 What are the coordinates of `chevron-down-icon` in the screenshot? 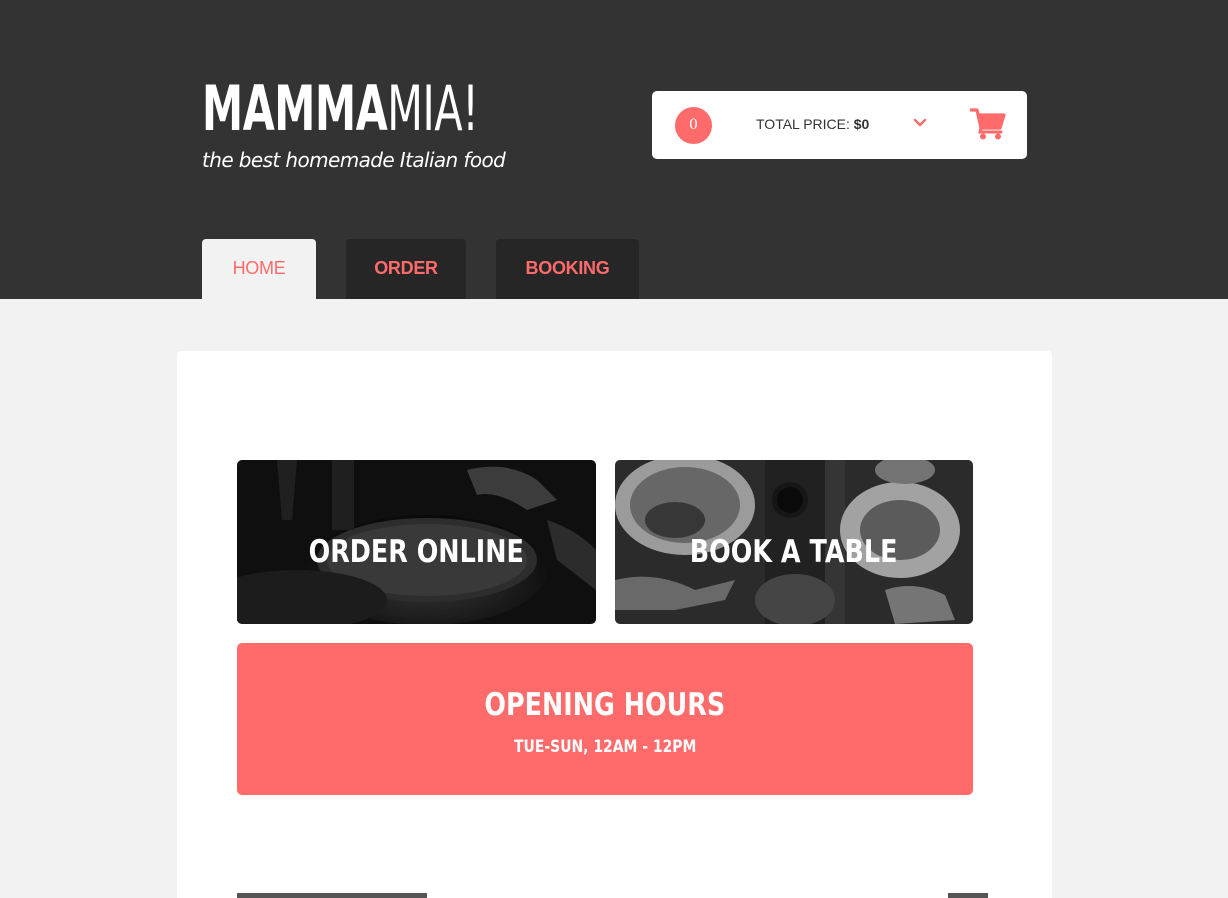 It's located at (920, 123).